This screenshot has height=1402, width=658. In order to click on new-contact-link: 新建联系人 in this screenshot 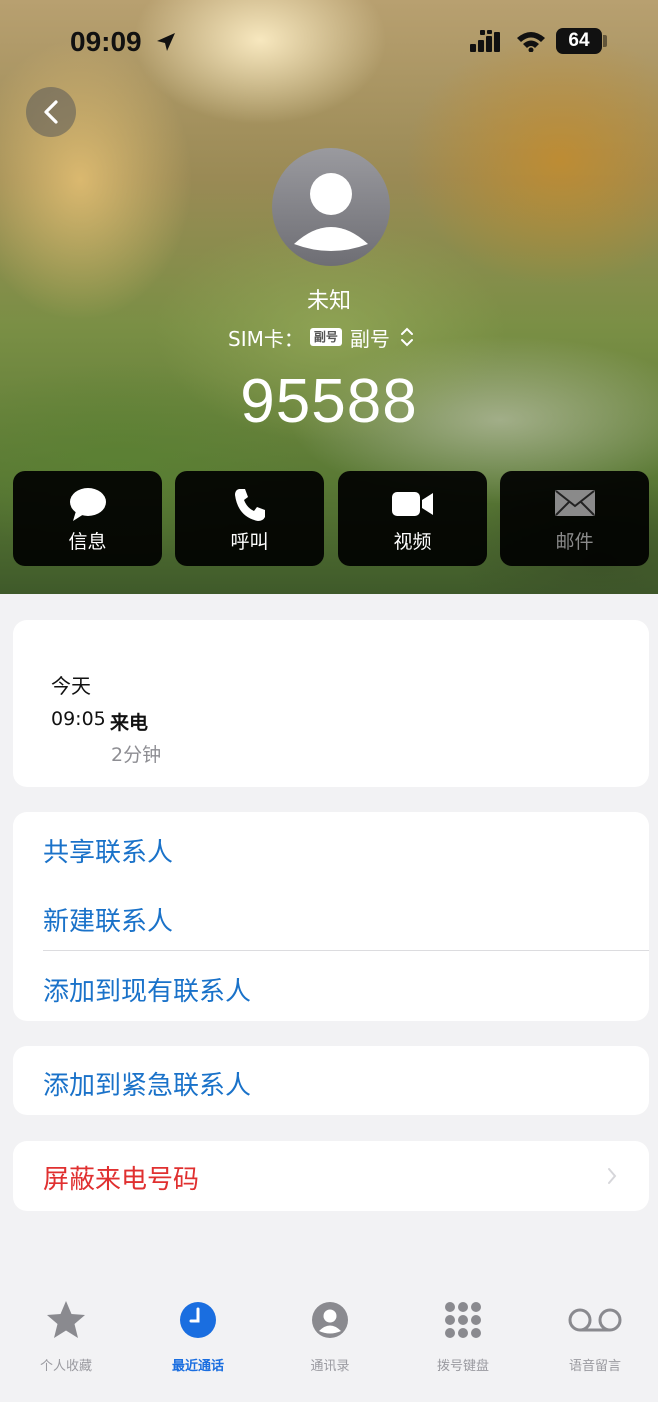, I will do `click(108, 919)`.